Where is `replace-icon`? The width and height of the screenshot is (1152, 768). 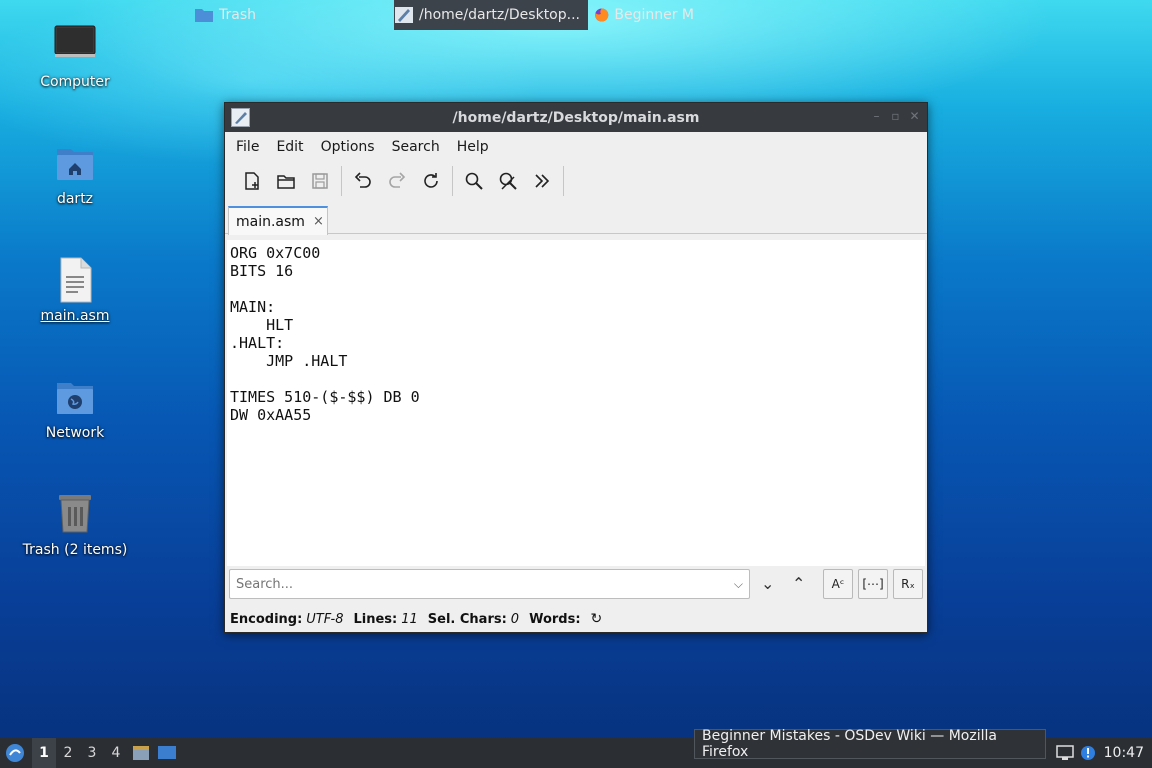 replace-icon is located at coordinates (508, 181).